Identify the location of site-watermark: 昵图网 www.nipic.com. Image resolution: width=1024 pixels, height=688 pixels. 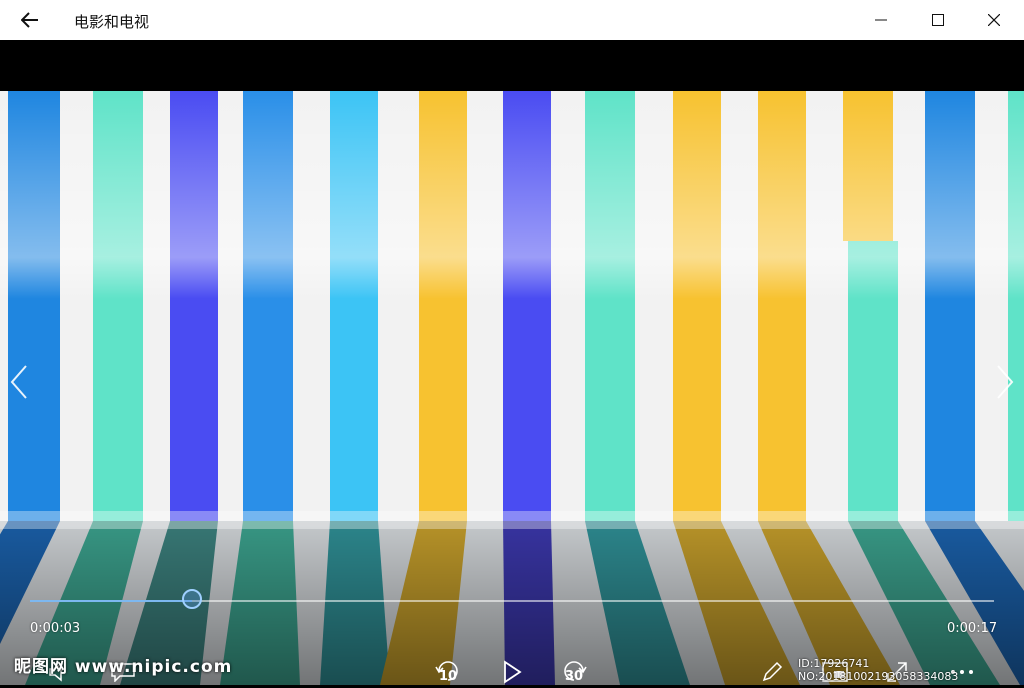
(123, 667).